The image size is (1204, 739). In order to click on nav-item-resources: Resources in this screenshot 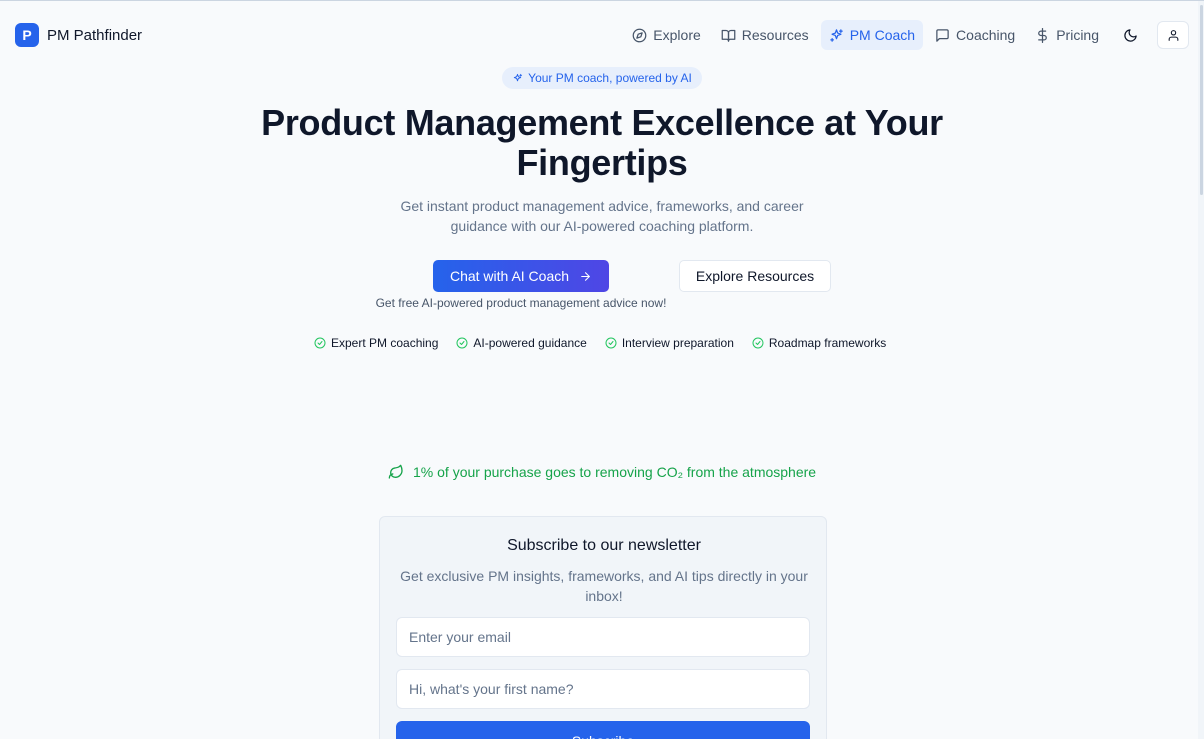, I will do `click(765, 35)`.